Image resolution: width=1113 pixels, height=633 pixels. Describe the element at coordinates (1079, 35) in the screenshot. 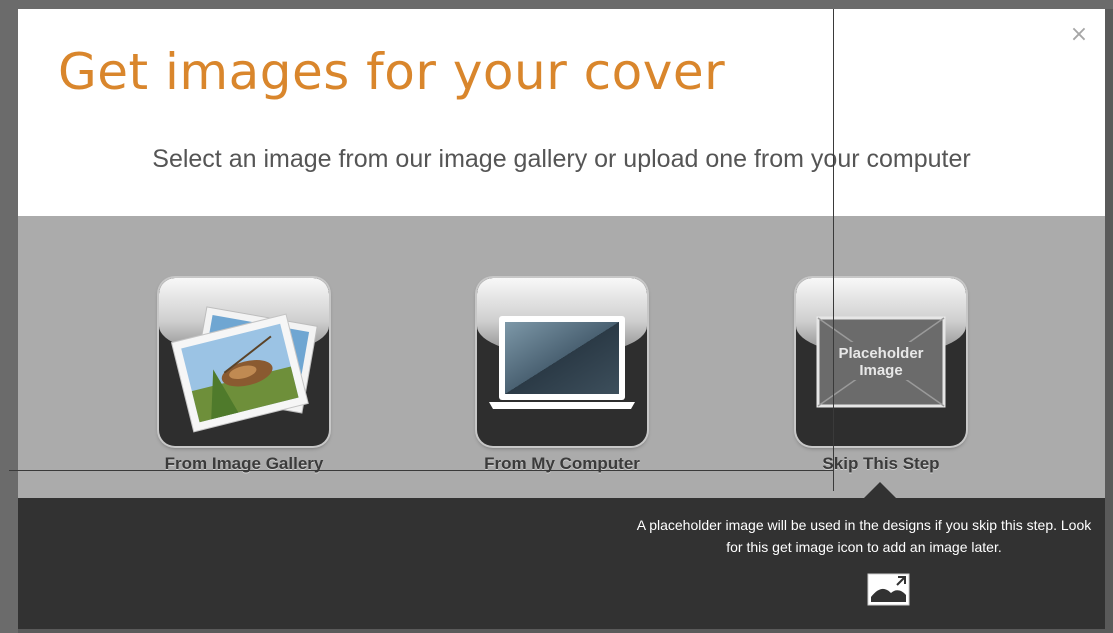

I see `close-button: ×` at that location.